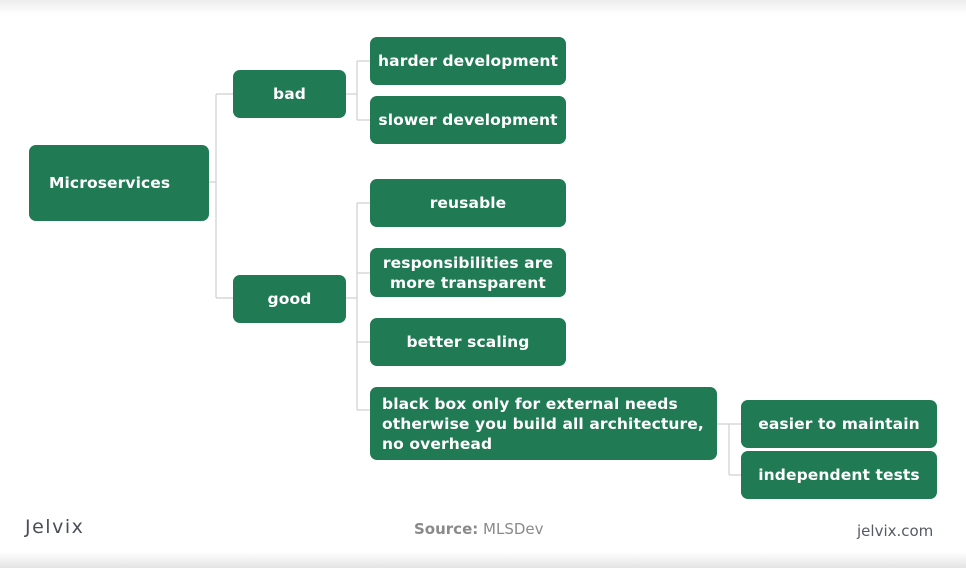  What do you see at coordinates (513, 529) in the screenshot?
I see `source-value: MLSDev` at bounding box center [513, 529].